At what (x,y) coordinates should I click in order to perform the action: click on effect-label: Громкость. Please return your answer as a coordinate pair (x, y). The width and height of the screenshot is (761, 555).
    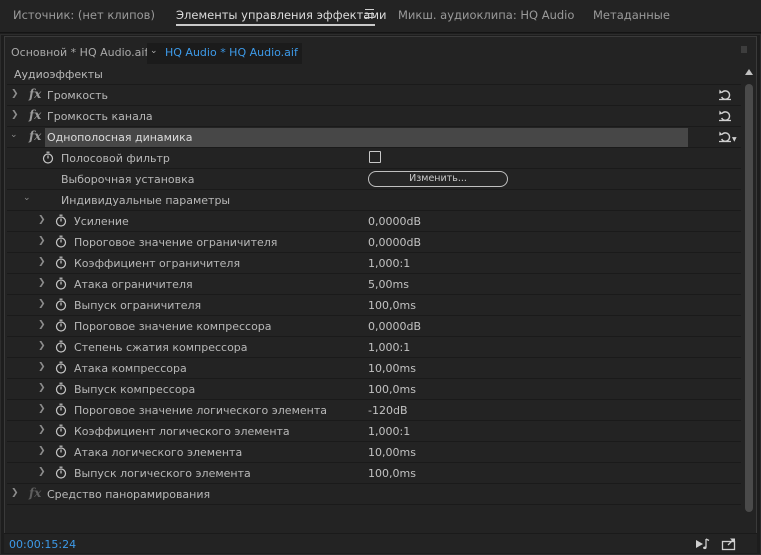
    Looking at the image, I should click on (78, 95).